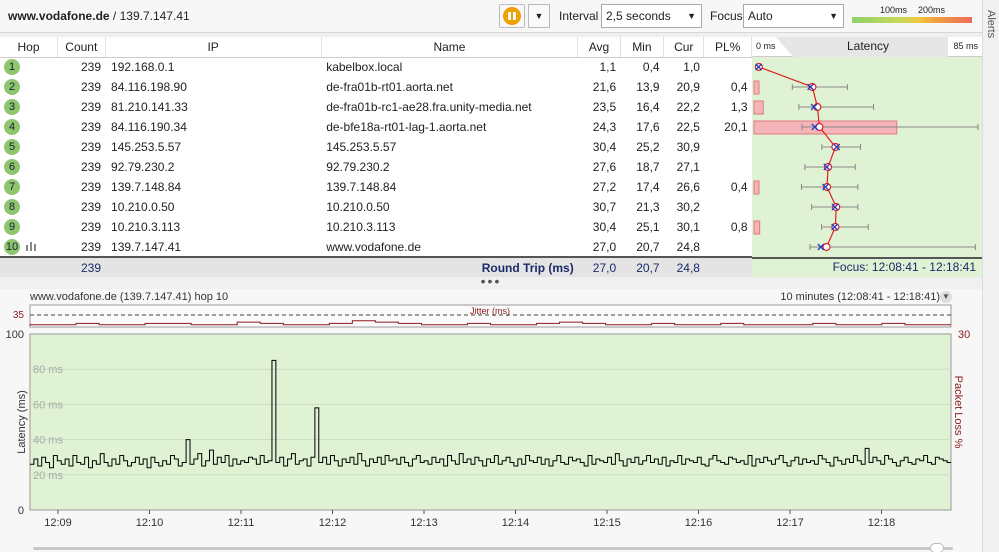 The width and height of the screenshot is (999, 552). What do you see at coordinates (29, 47) in the screenshot?
I see `col-hop: Hop` at bounding box center [29, 47].